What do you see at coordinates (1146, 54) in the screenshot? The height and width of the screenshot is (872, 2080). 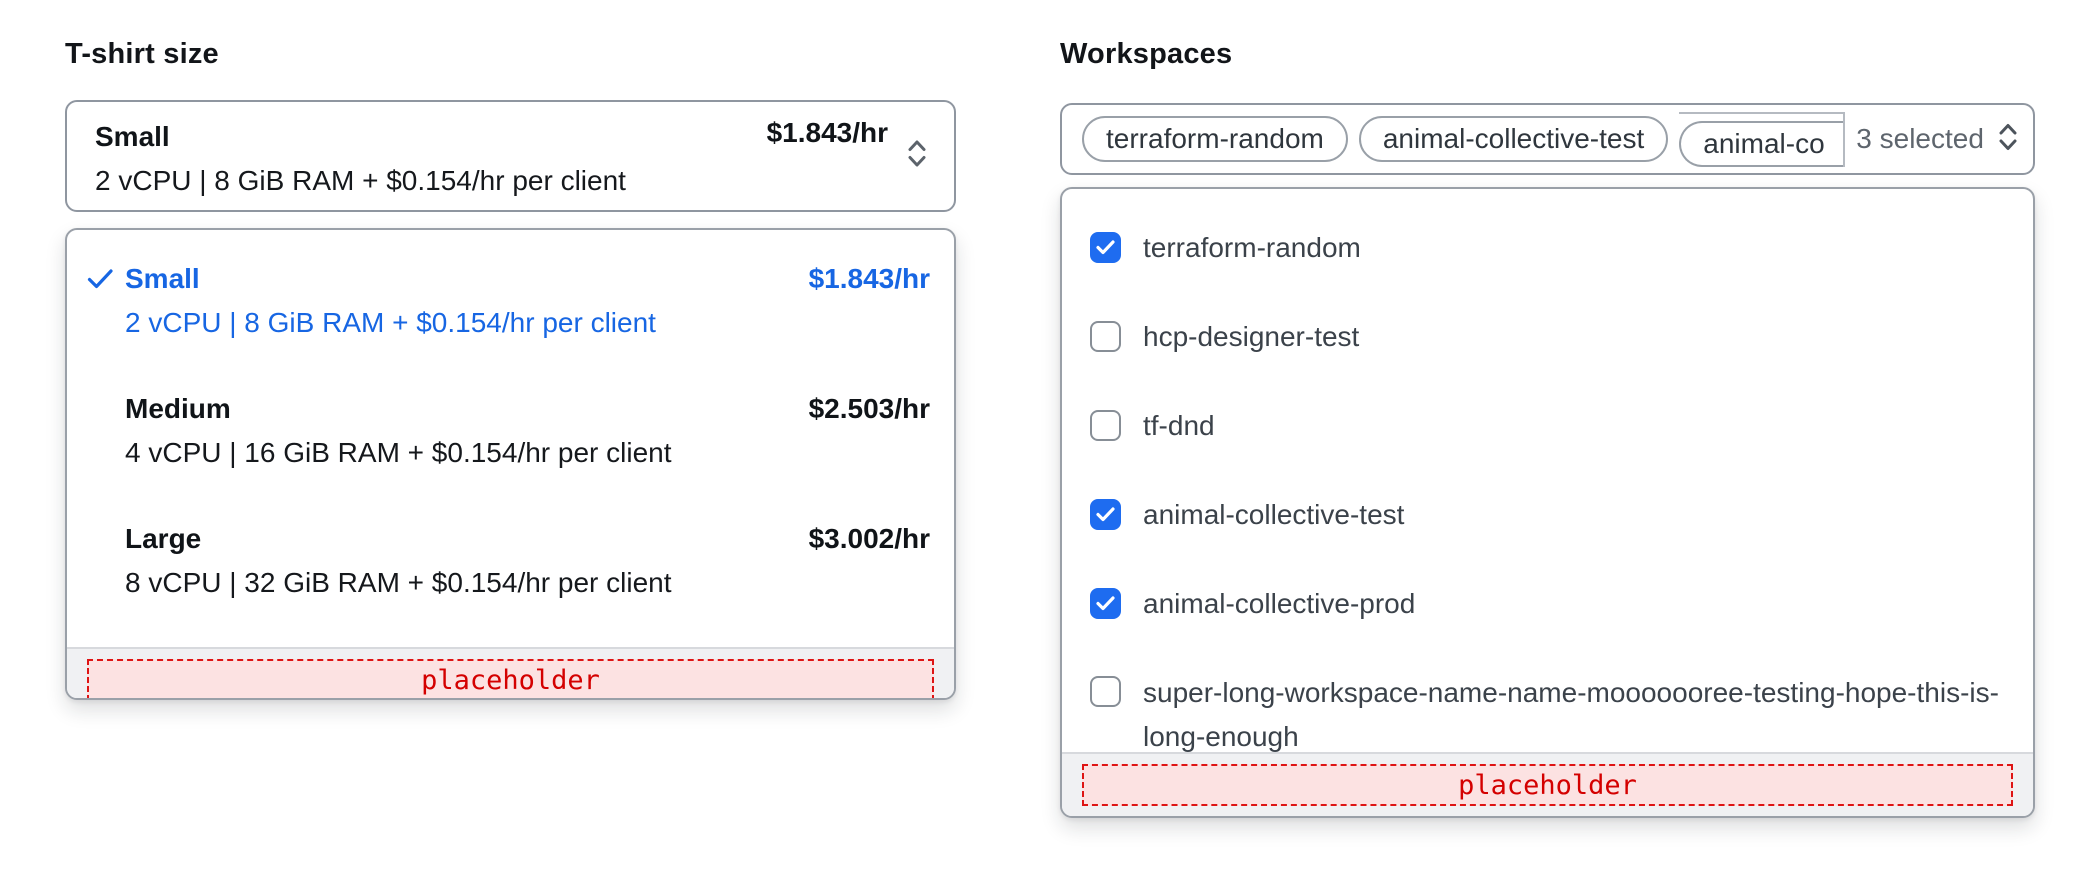 I see `workspaces-label: Workspaces` at bounding box center [1146, 54].